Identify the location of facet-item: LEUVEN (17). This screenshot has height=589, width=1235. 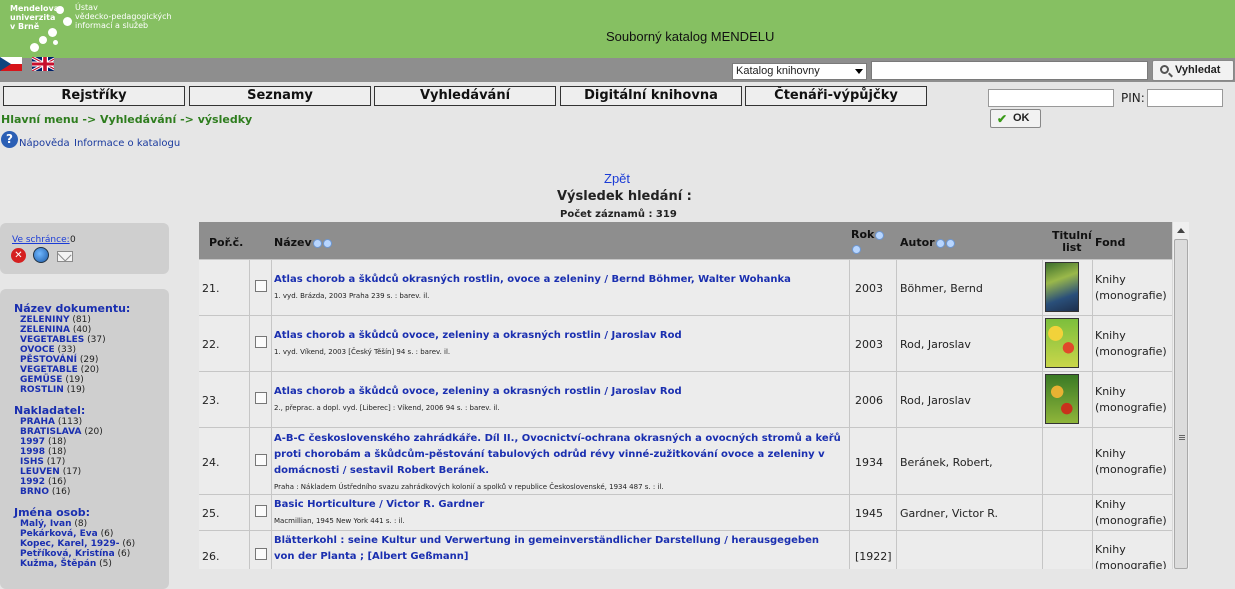
(50, 472).